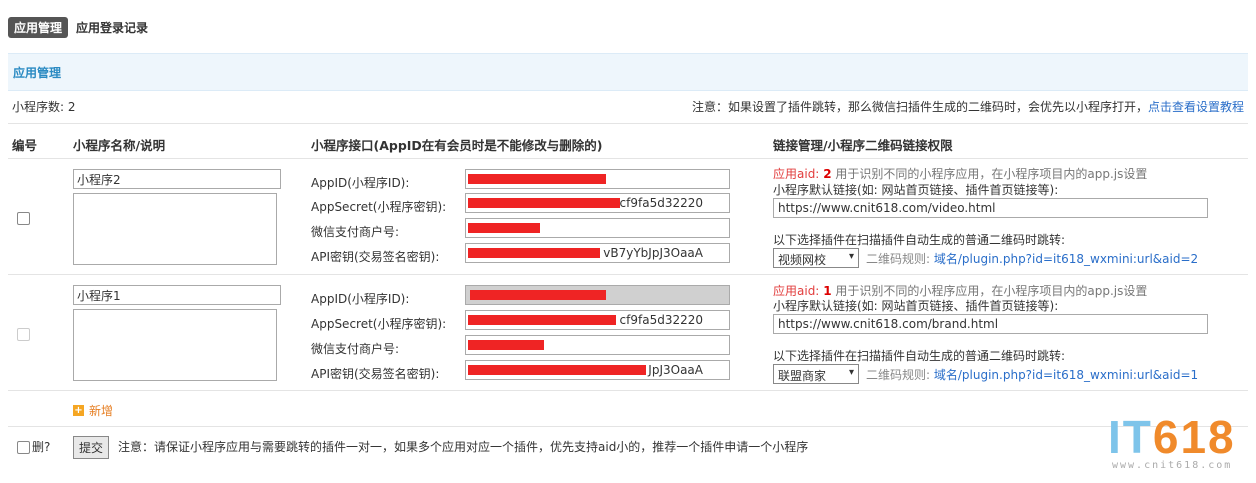 This screenshot has height=483, width=1256. I want to click on aid-label: 应用aid: 1, so click(802, 291).